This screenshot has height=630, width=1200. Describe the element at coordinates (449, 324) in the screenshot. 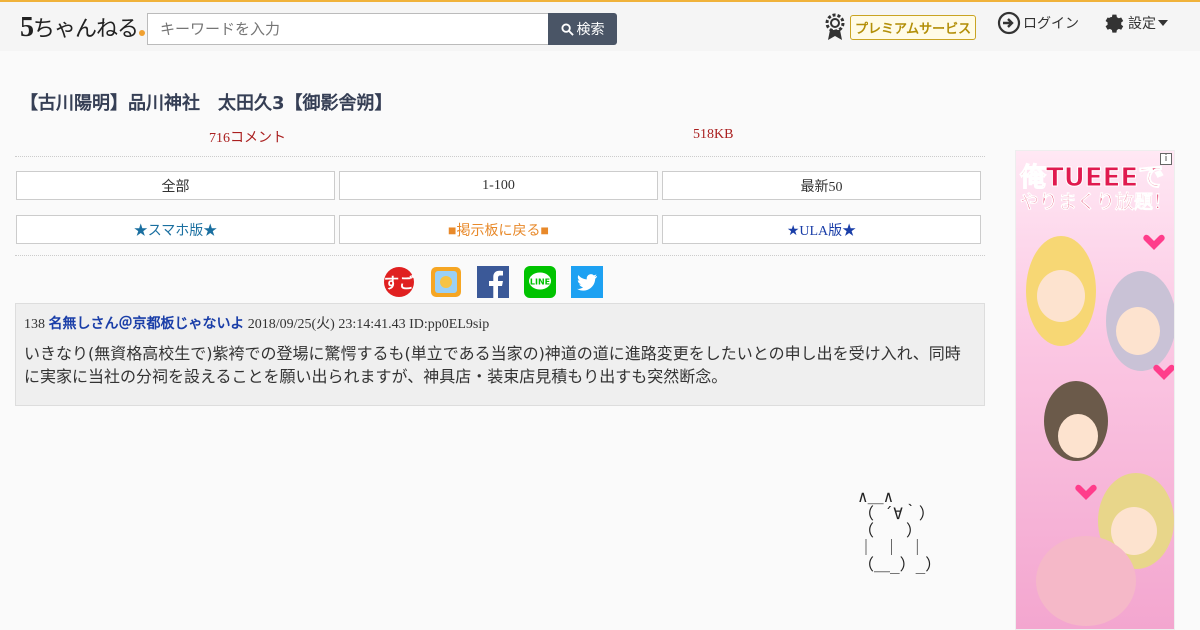

I see `post-id: ID:pp0EL9sip` at that location.